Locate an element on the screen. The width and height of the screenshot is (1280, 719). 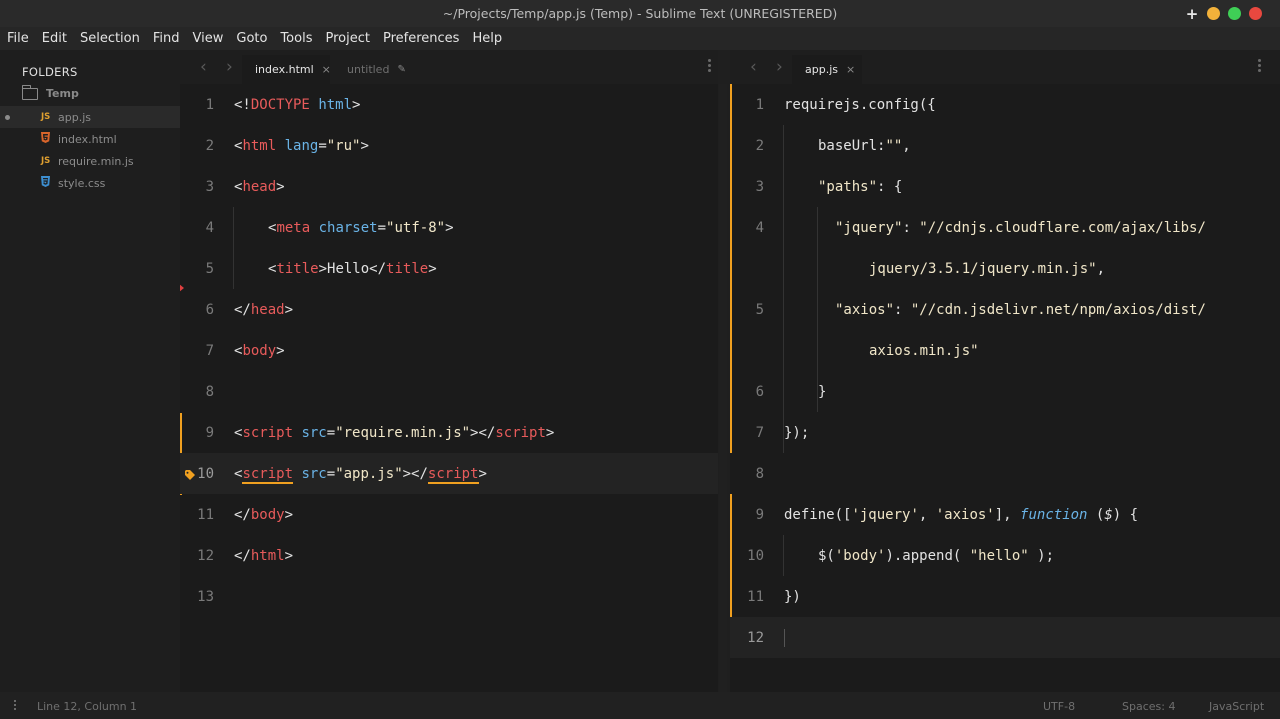
menu-find: Find is located at coordinates (166, 38).